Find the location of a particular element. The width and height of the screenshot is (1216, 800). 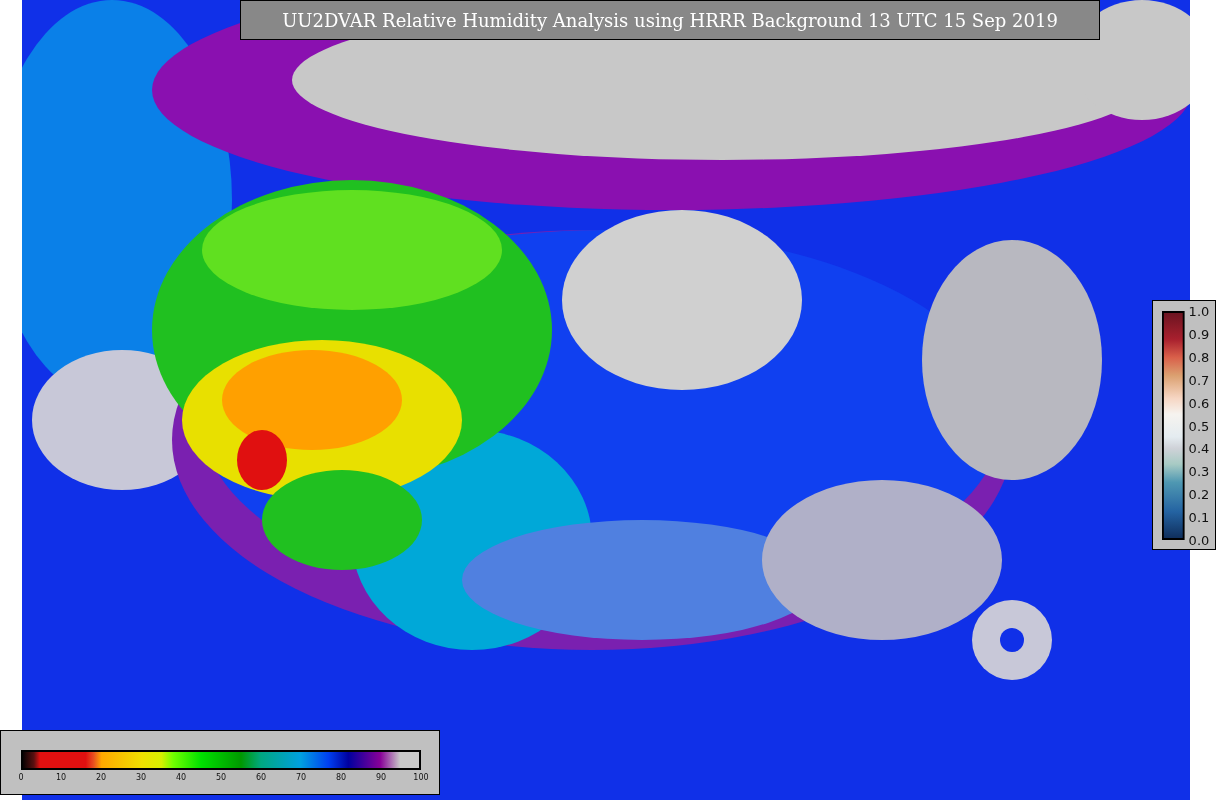

colorbar-tick-label: 90 is located at coordinates (381, 777).